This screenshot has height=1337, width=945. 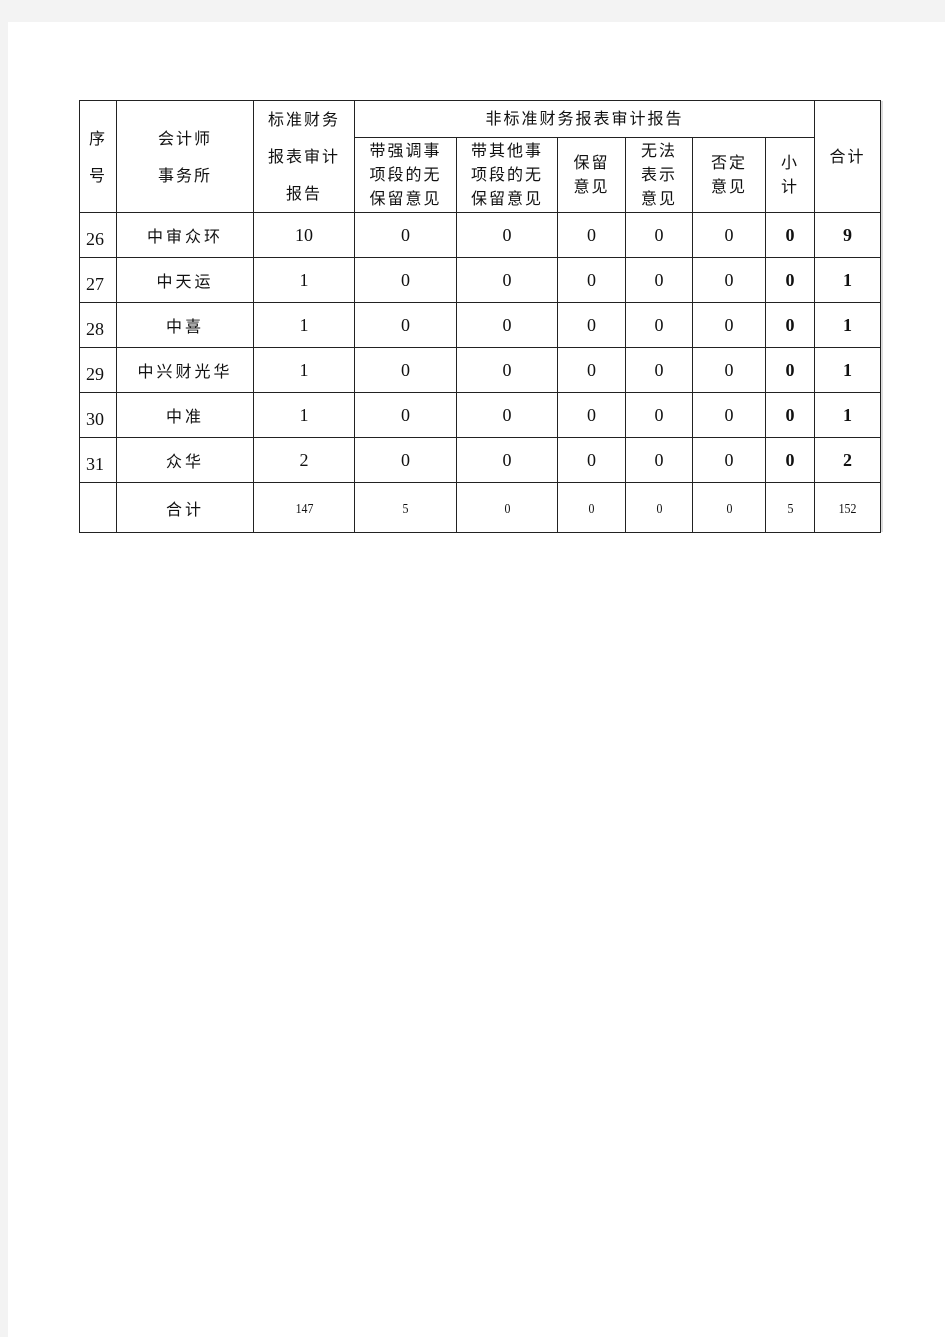 I want to click on header-standard-line: 标准财务, so click(x=303, y=119).